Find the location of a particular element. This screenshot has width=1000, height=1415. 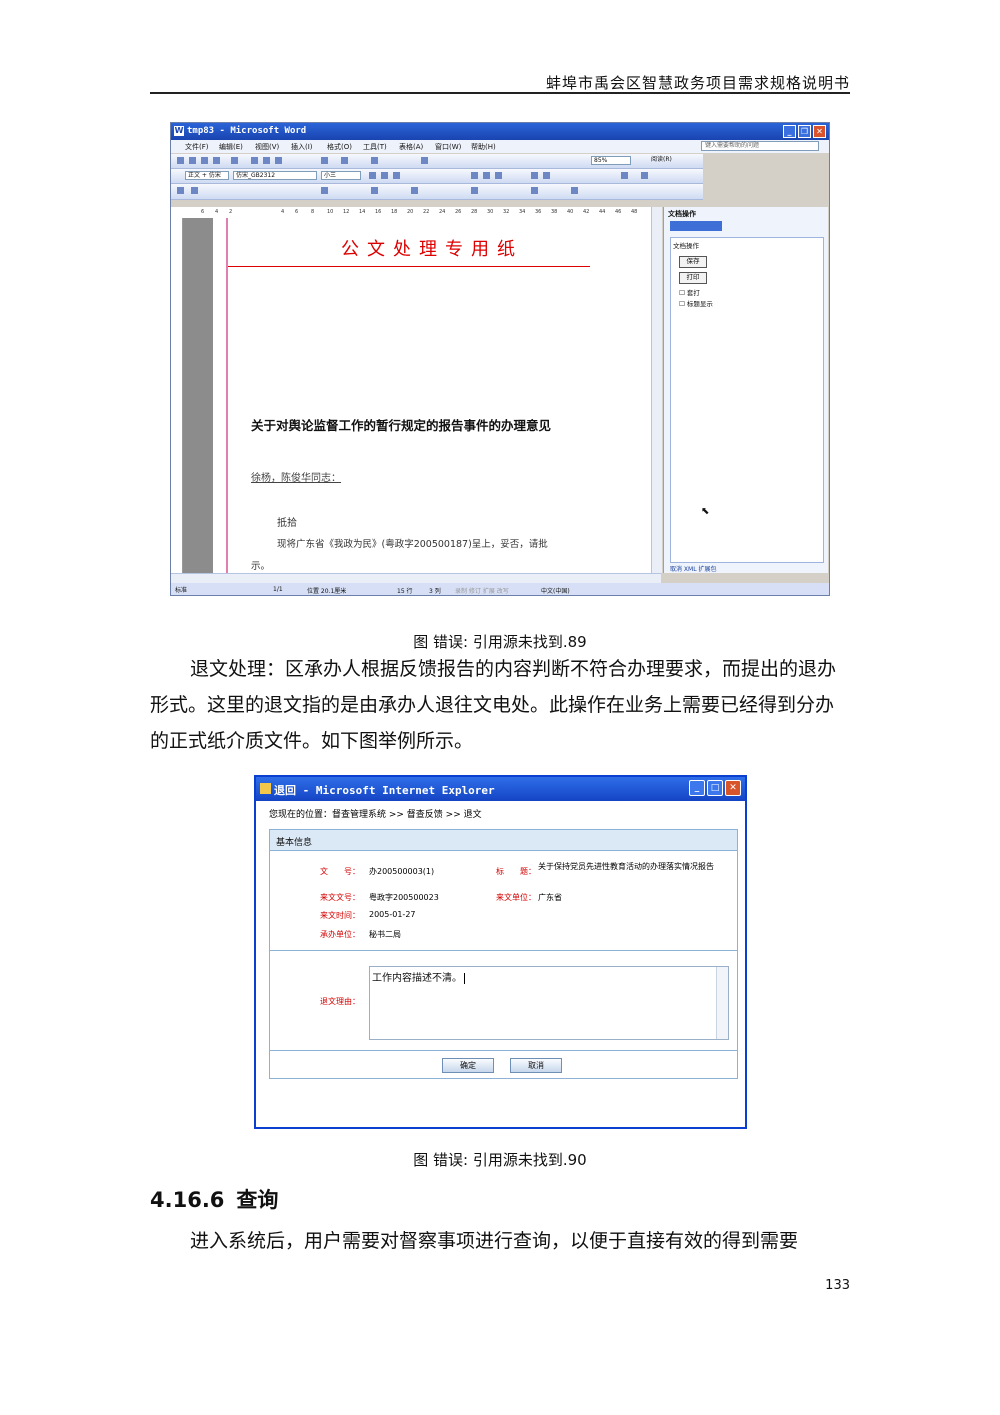

menu-help: 帮助(H) is located at coordinates (483, 147).